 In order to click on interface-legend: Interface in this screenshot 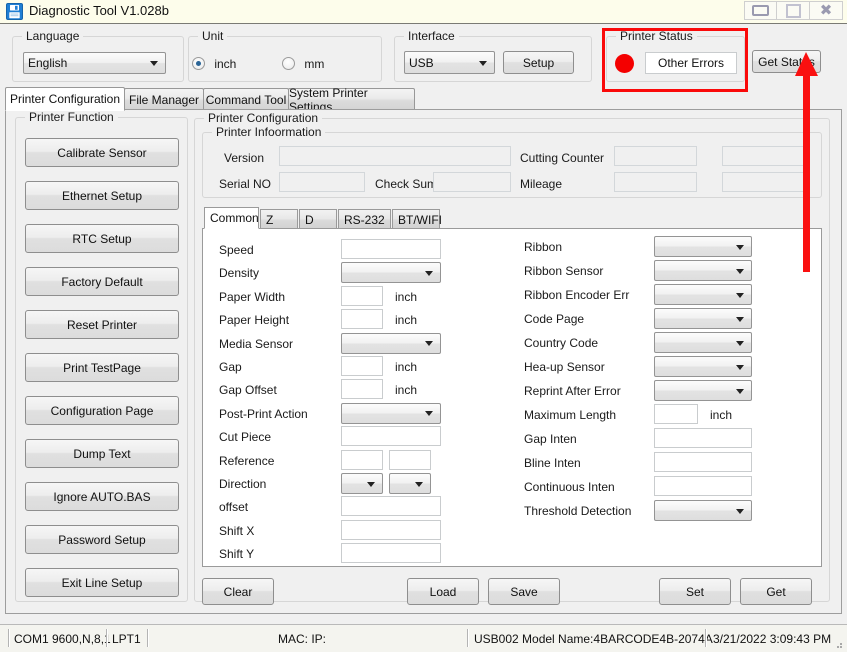, I will do `click(431, 36)`.